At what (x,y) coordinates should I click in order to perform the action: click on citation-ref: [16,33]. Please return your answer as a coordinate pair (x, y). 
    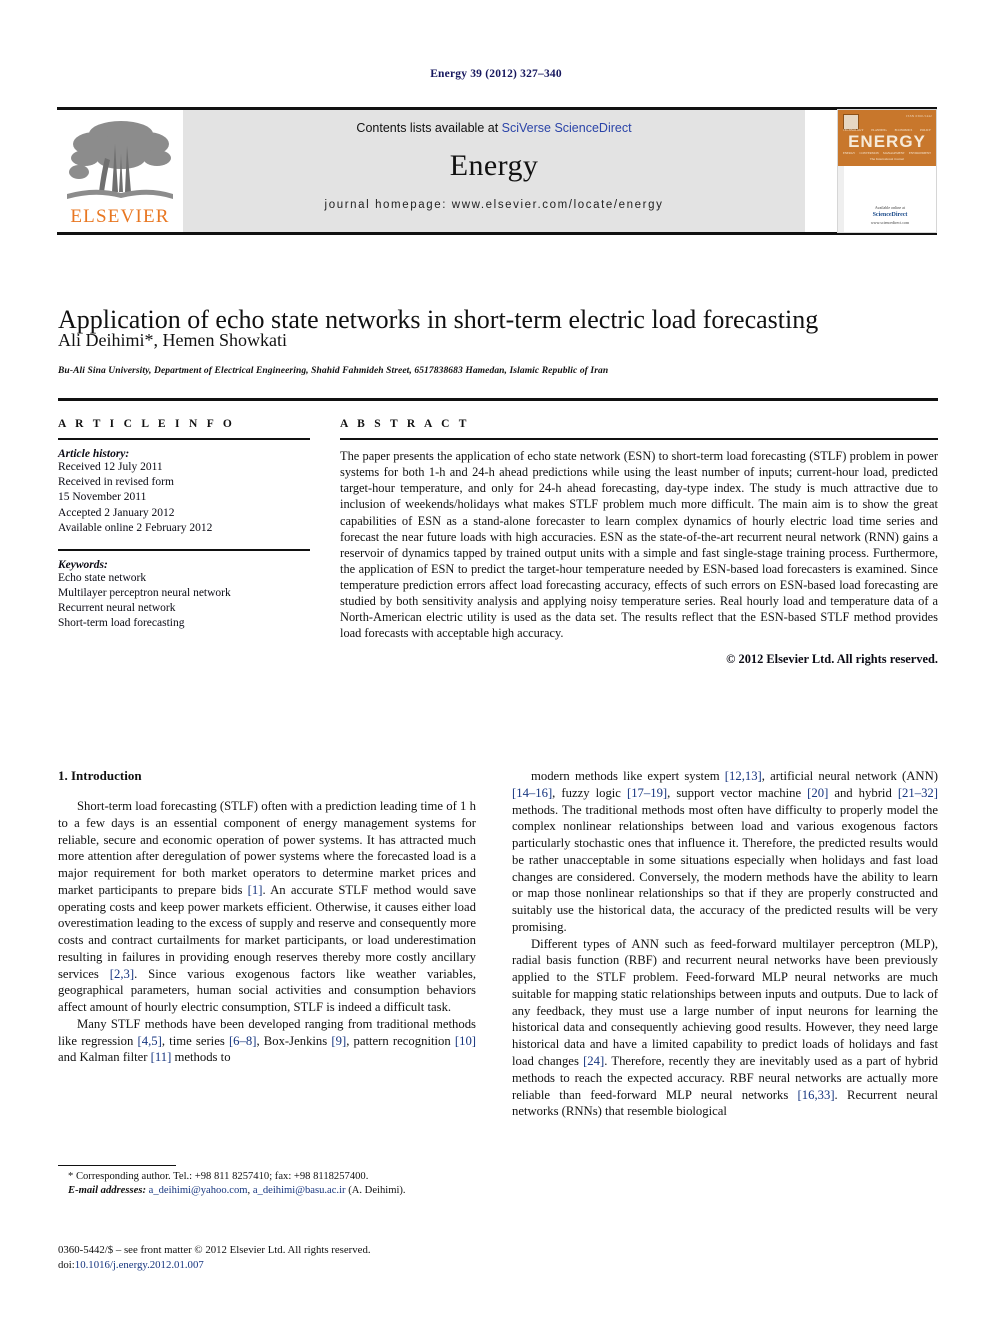
    Looking at the image, I should click on (816, 1095).